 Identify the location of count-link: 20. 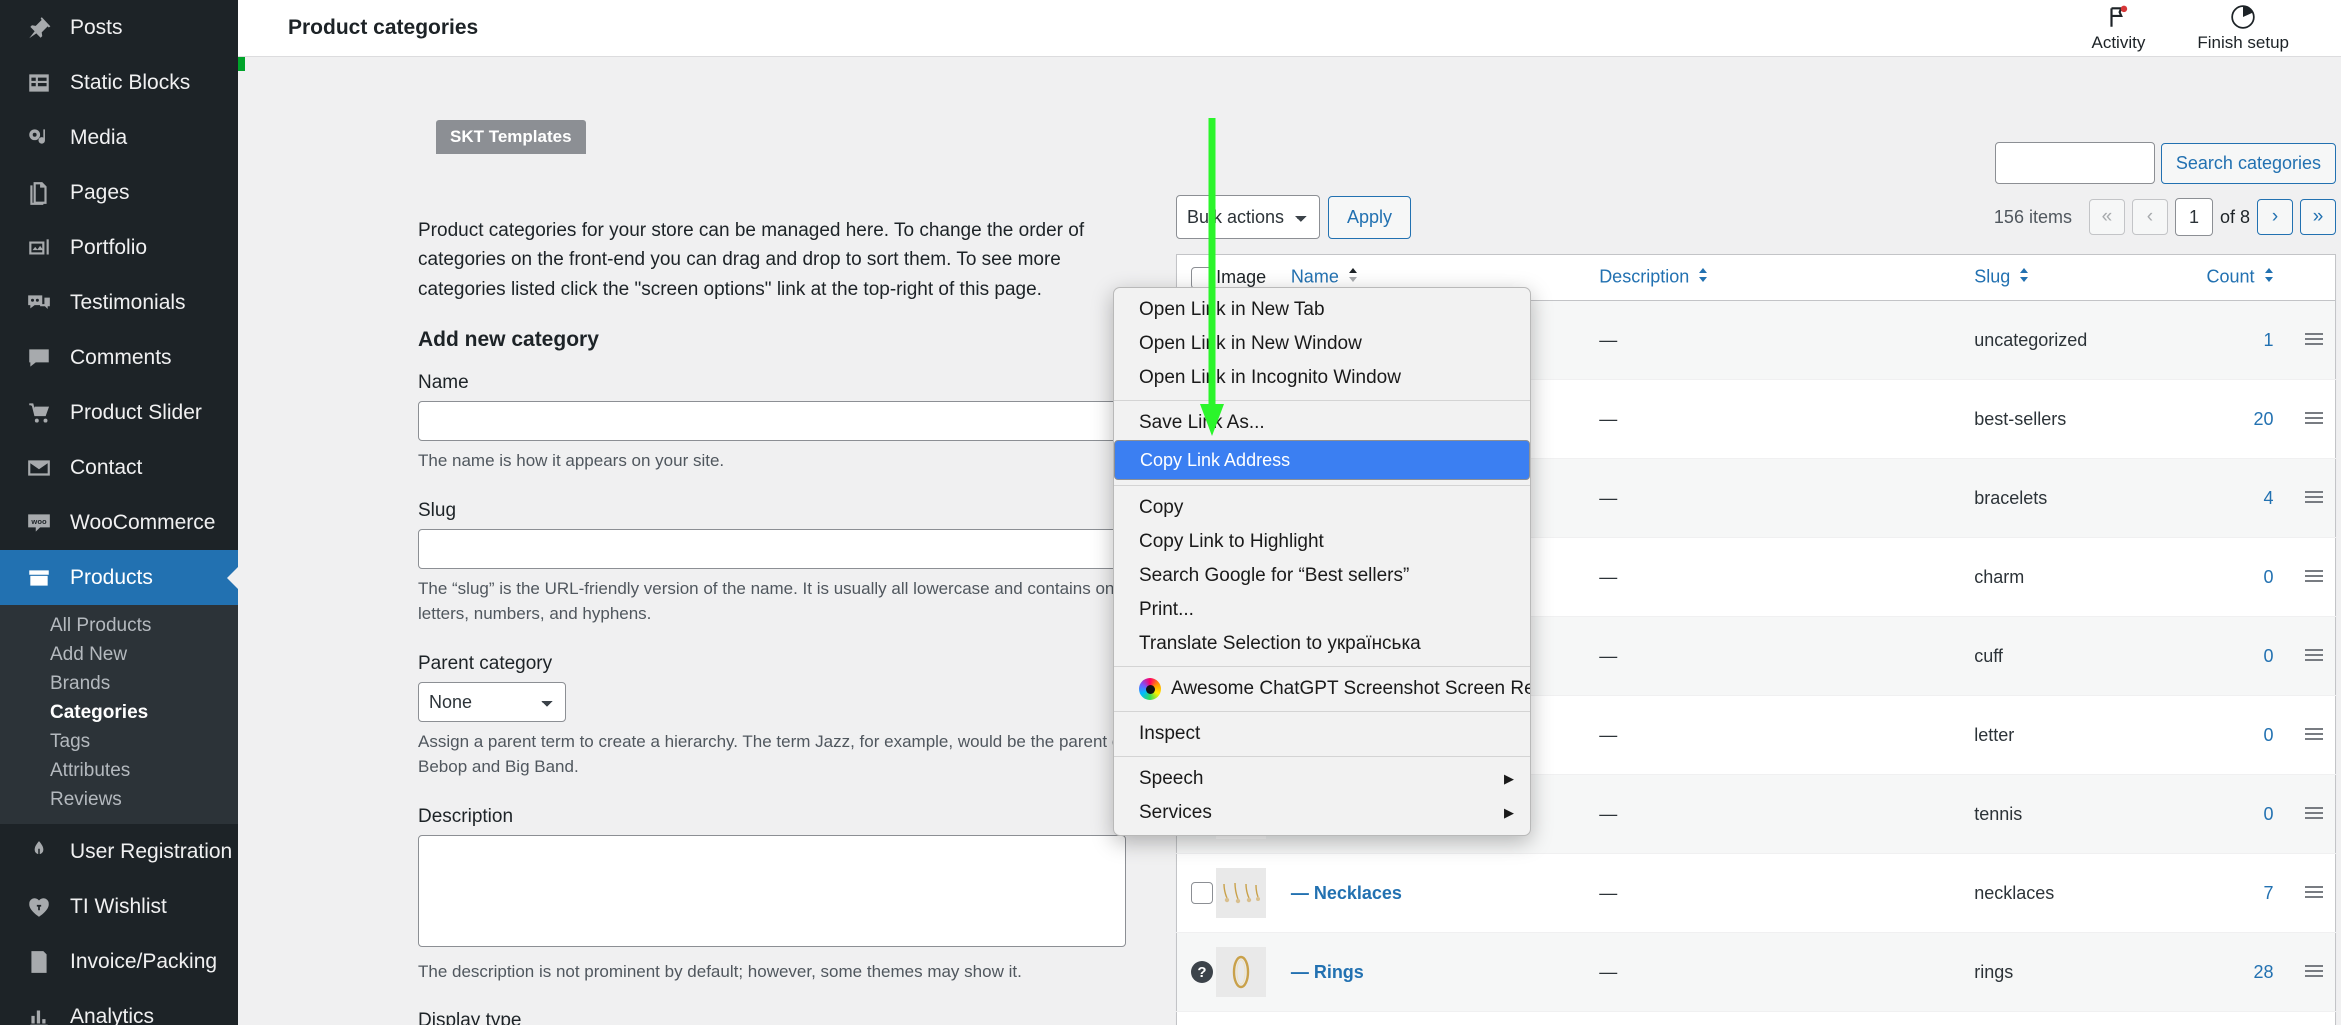
(2263, 419).